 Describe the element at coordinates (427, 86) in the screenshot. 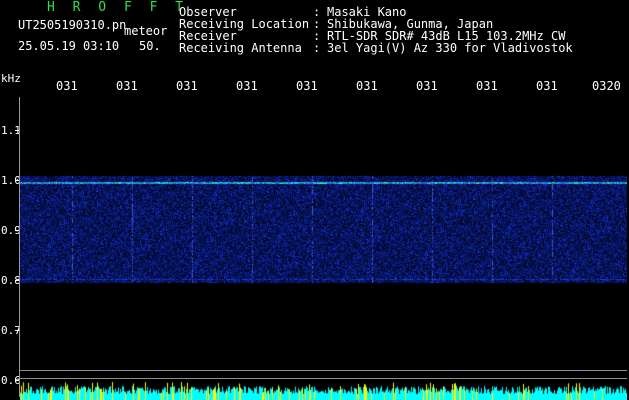

I see `x-tick-7: 031` at that location.